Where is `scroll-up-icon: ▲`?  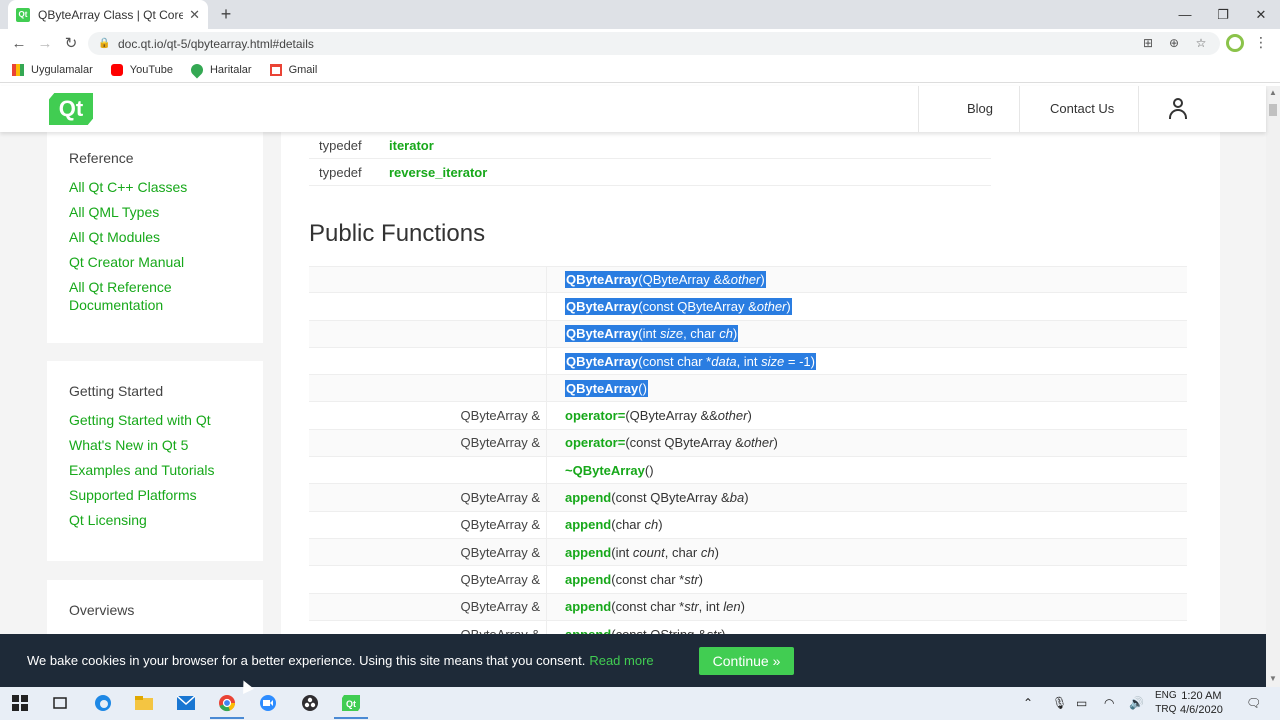 scroll-up-icon: ▲ is located at coordinates (1273, 92).